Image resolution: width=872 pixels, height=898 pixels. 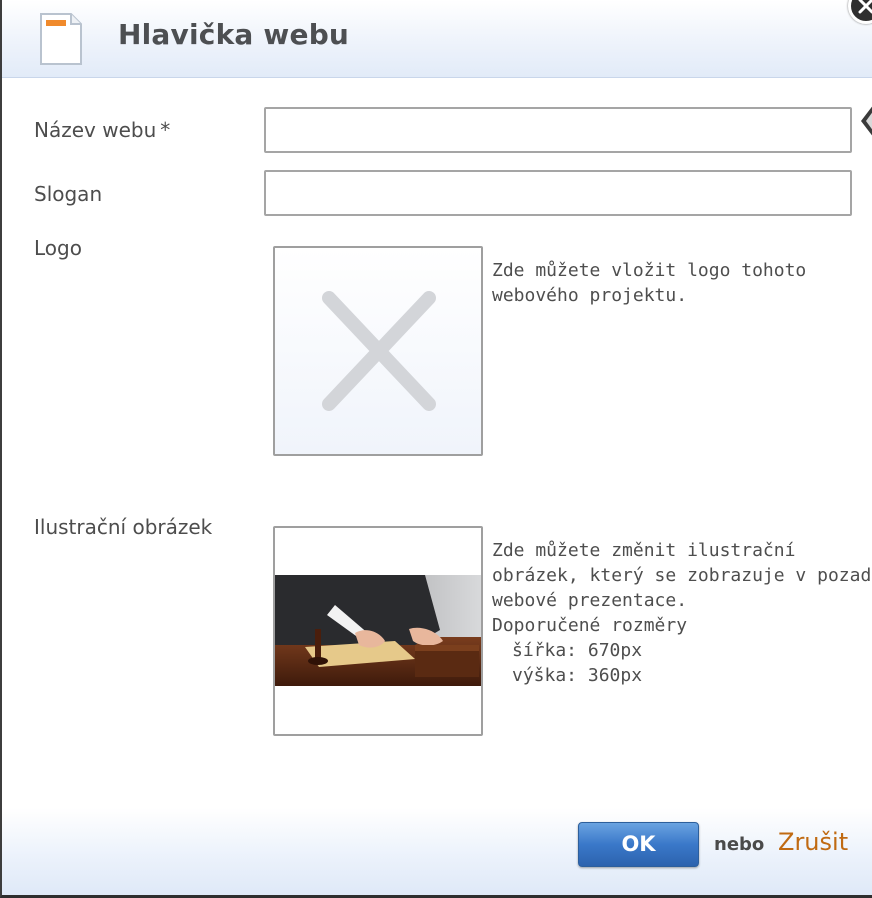 What do you see at coordinates (577, 650) in the screenshot?
I see `recommended-width: šířka: 670px` at bounding box center [577, 650].